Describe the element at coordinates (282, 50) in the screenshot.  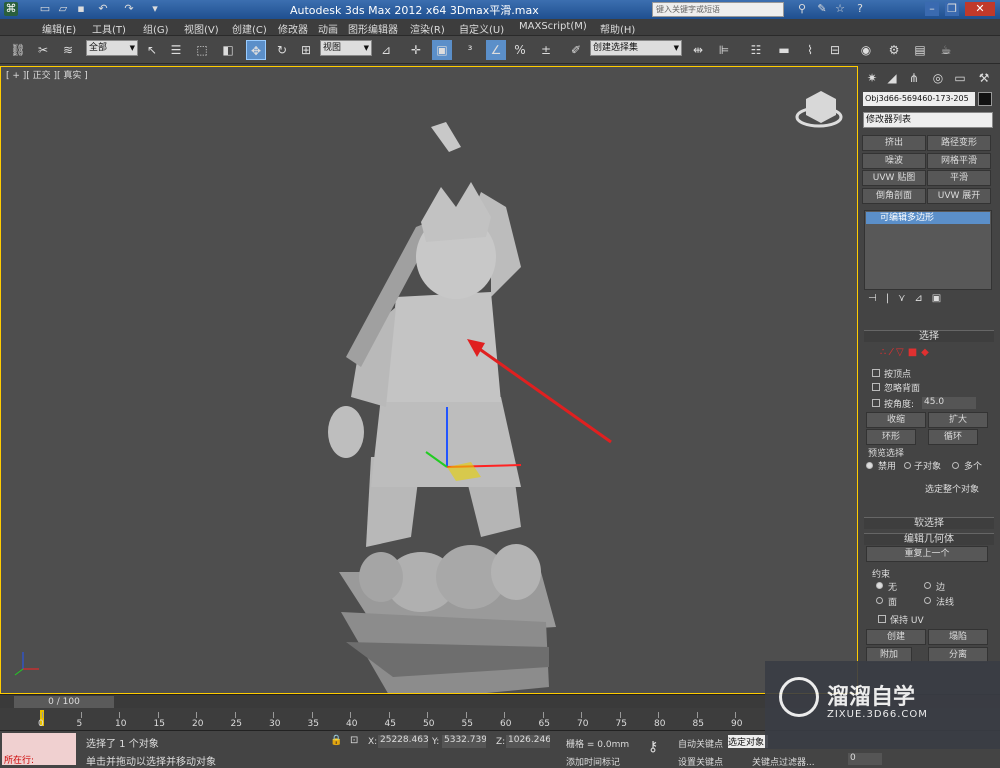
I see `rotate-icon: ↻` at that location.